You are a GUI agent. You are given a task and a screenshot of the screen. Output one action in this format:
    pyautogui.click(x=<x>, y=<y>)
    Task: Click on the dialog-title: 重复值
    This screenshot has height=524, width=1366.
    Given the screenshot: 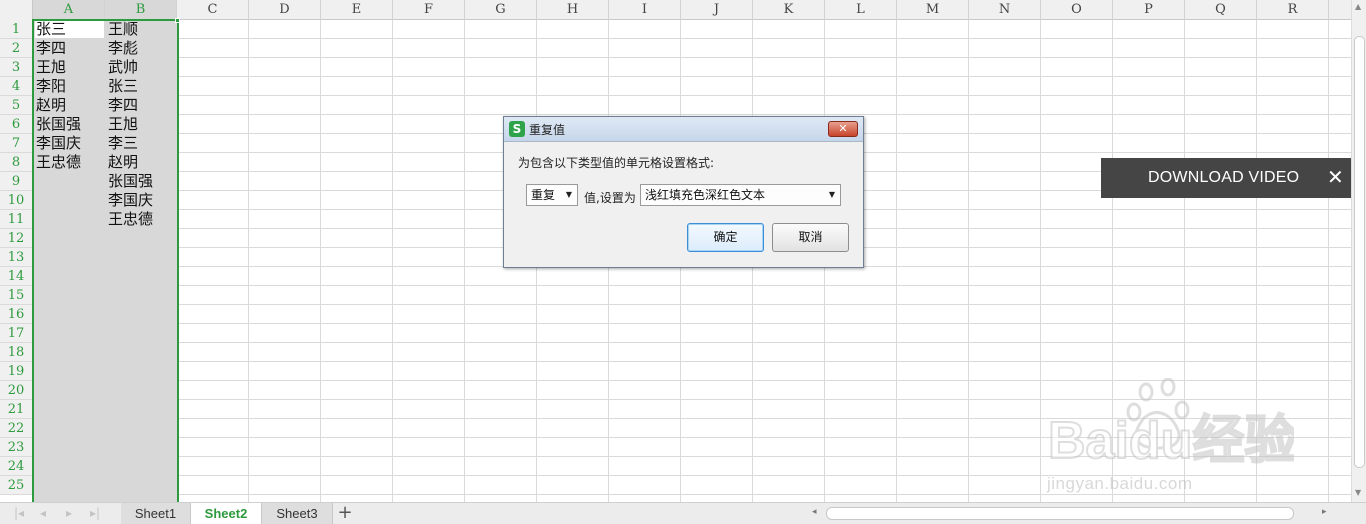 What is the action you would take?
    pyautogui.click(x=547, y=130)
    